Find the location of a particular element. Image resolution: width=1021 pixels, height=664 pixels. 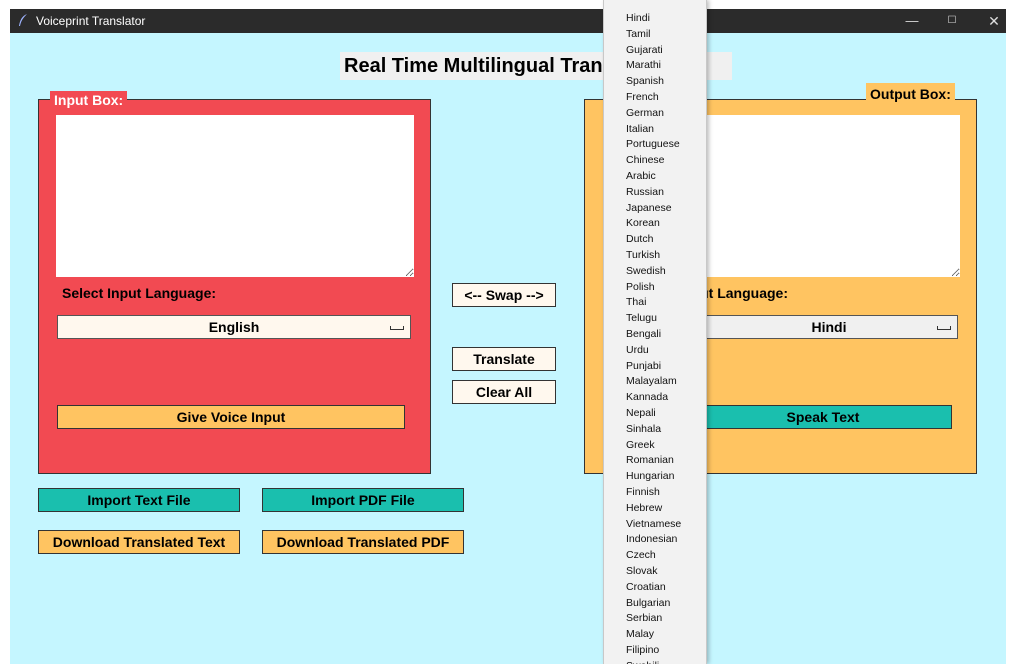

dropdown-option: Korean is located at coordinates (643, 223).